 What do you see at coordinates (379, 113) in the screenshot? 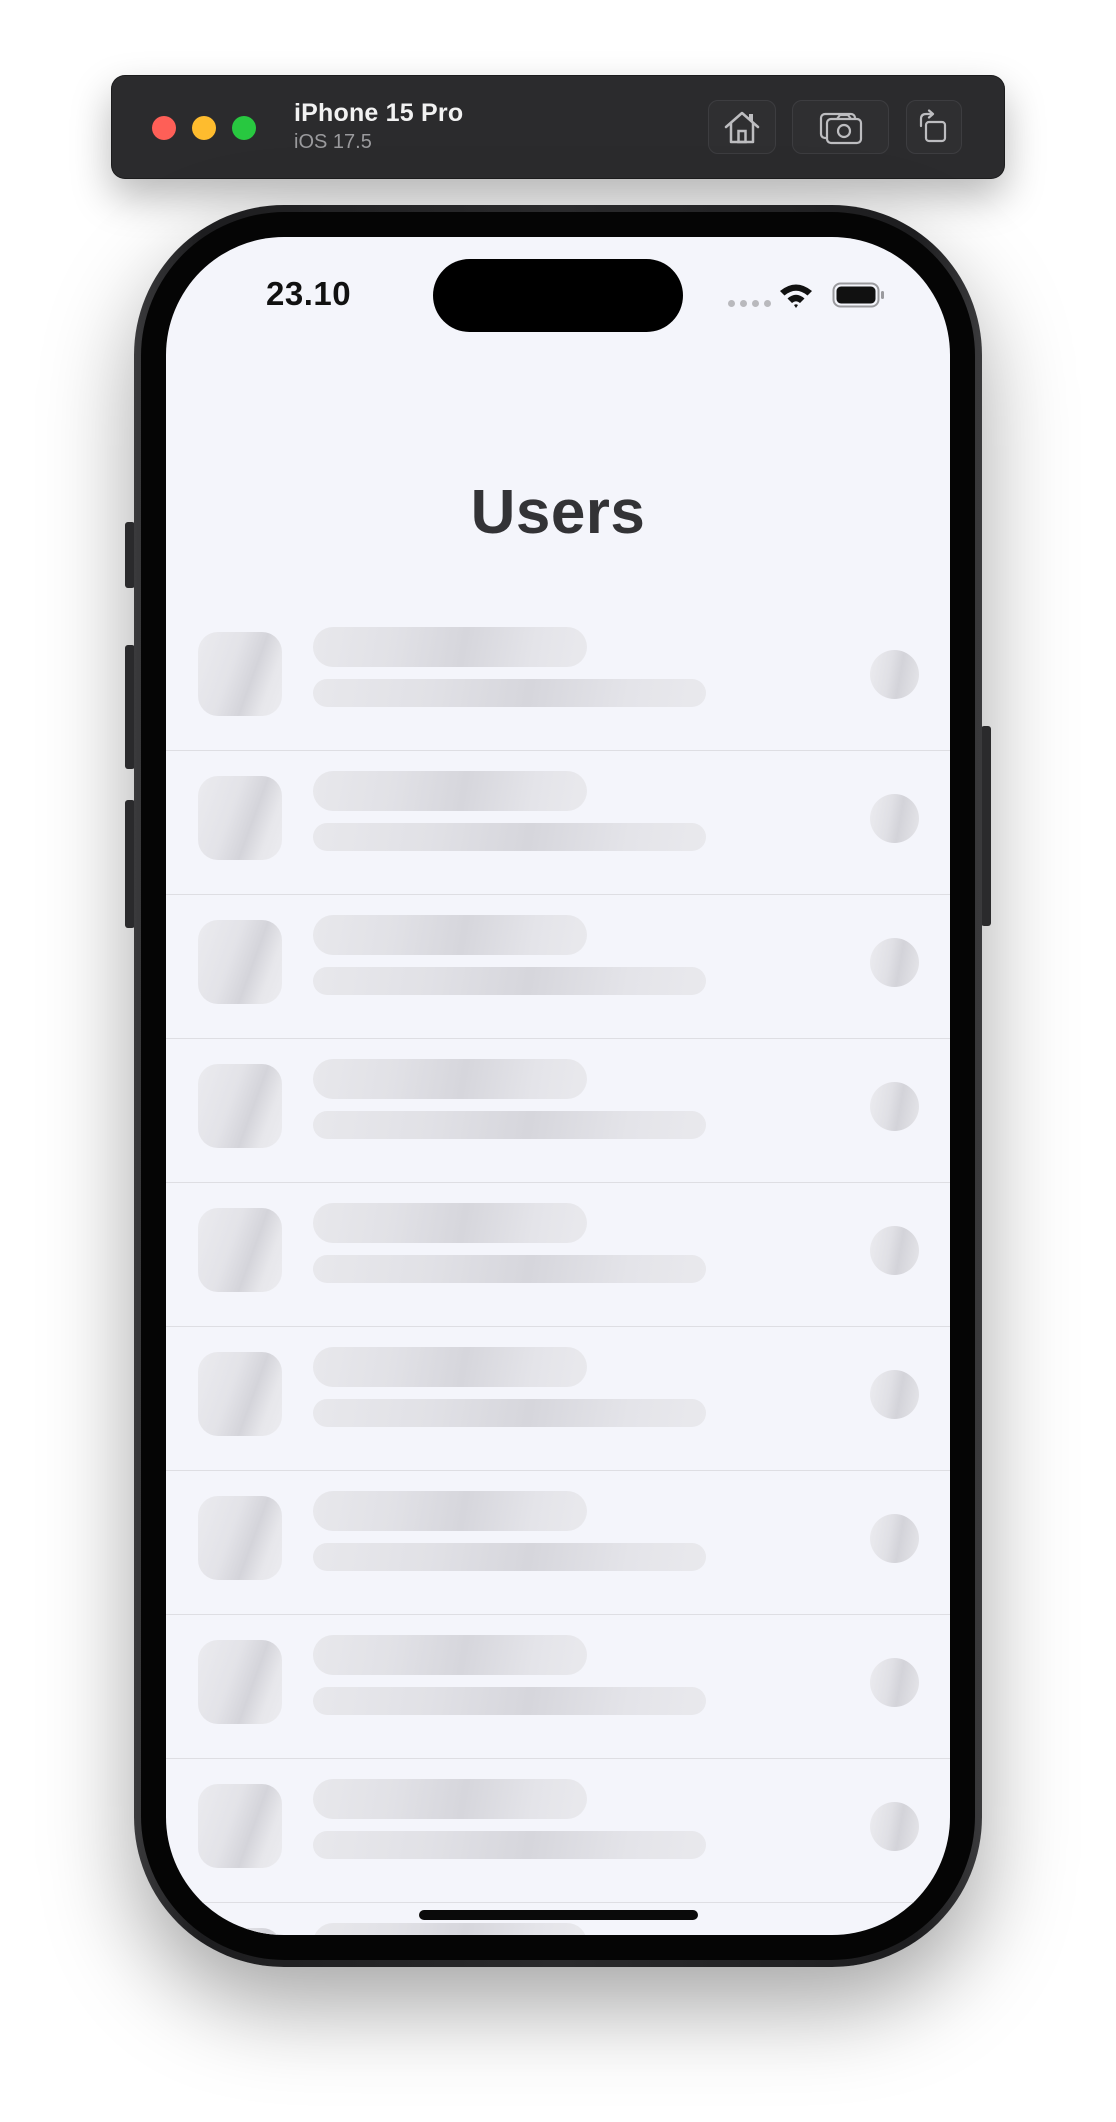
I see `device-name: iPhone 15 Pro` at bounding box center [379, 113].